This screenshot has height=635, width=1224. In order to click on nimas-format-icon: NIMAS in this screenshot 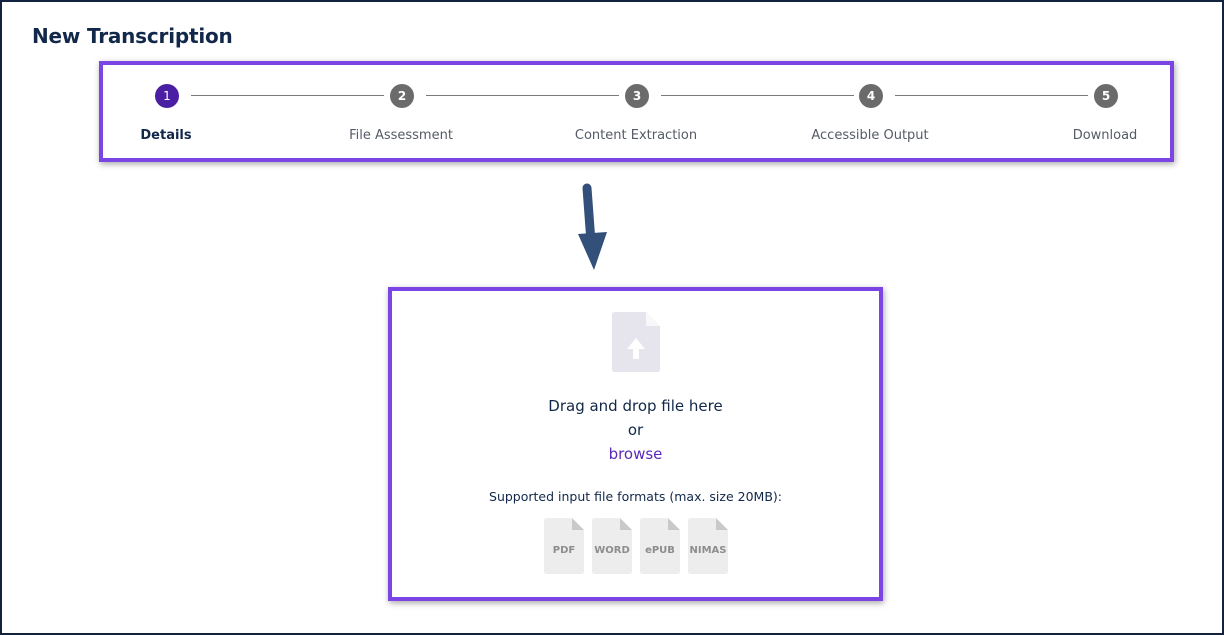, I will do `click(708, 546)`.